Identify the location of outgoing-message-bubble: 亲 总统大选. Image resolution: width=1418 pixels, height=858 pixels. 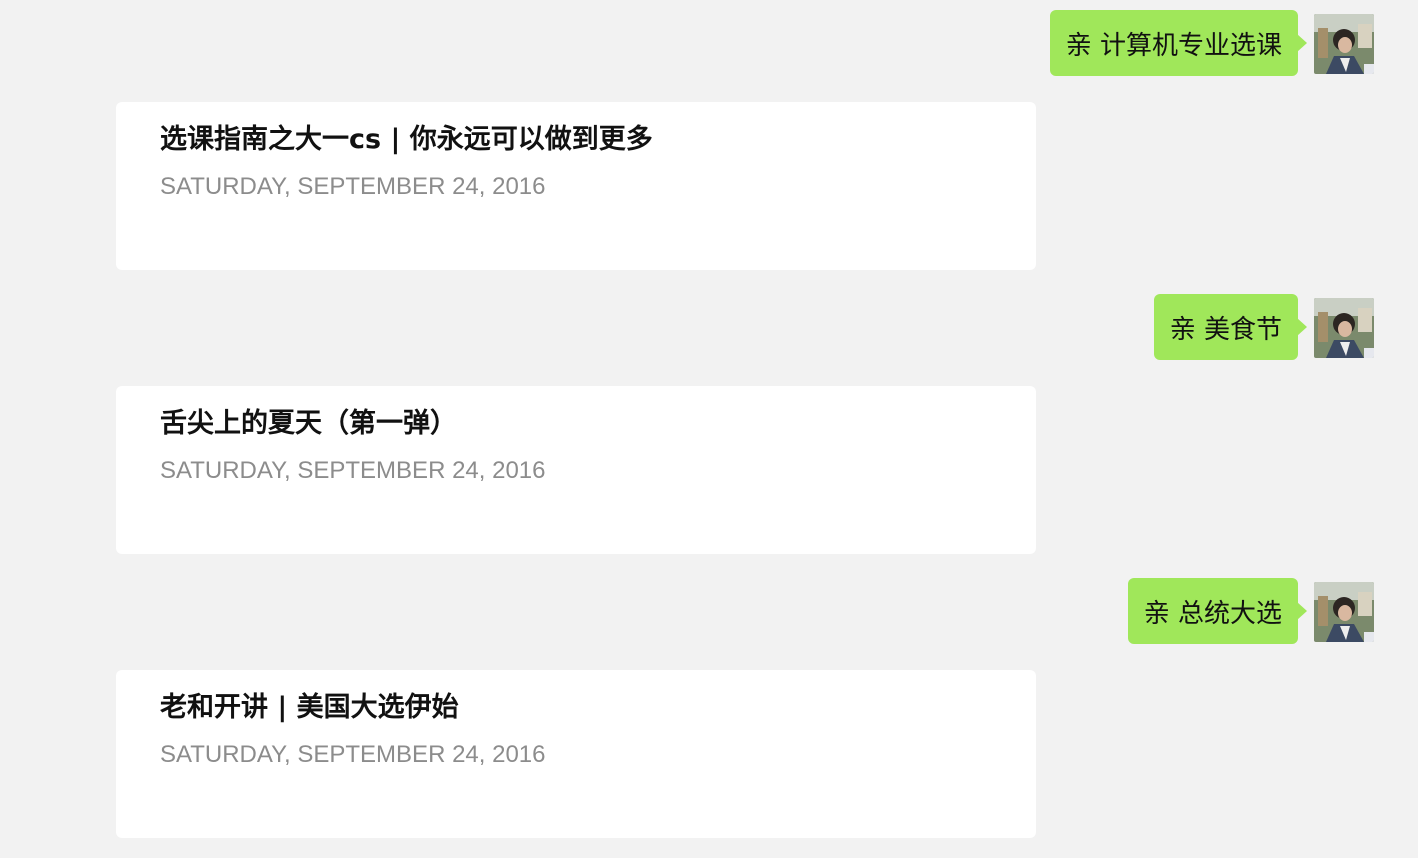
(1217, 611).